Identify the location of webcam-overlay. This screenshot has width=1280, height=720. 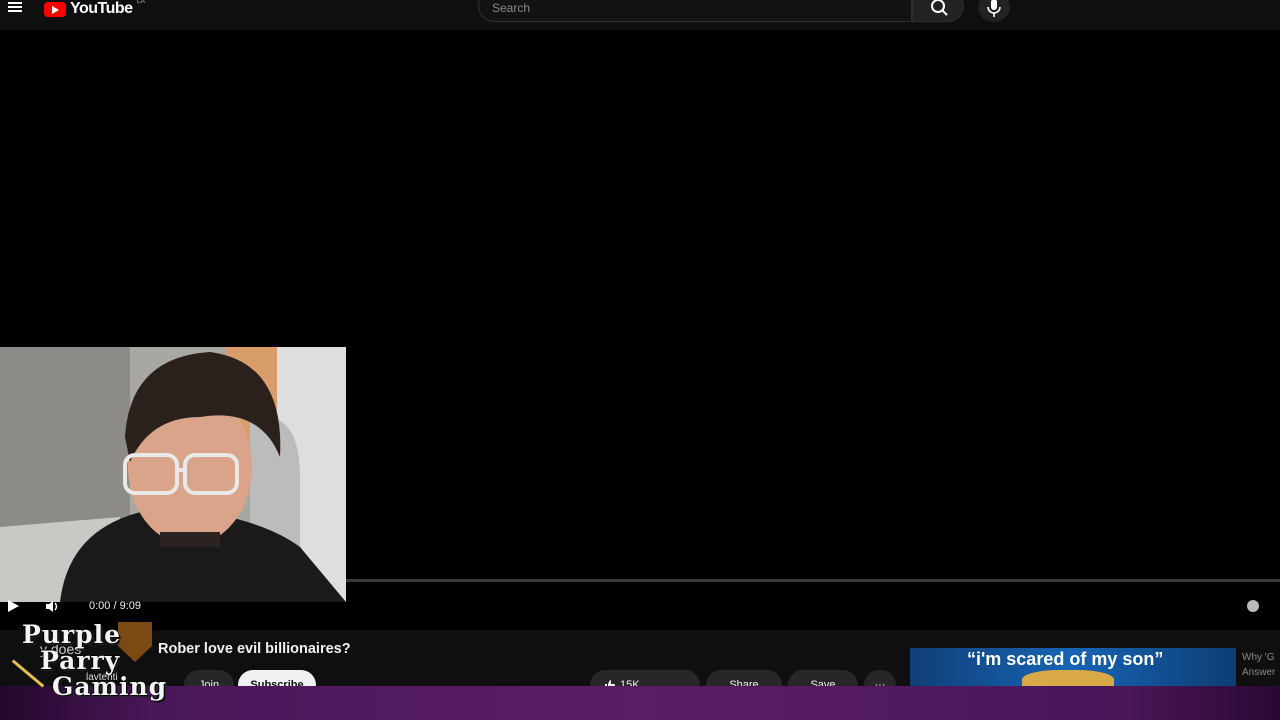
(173, 474).